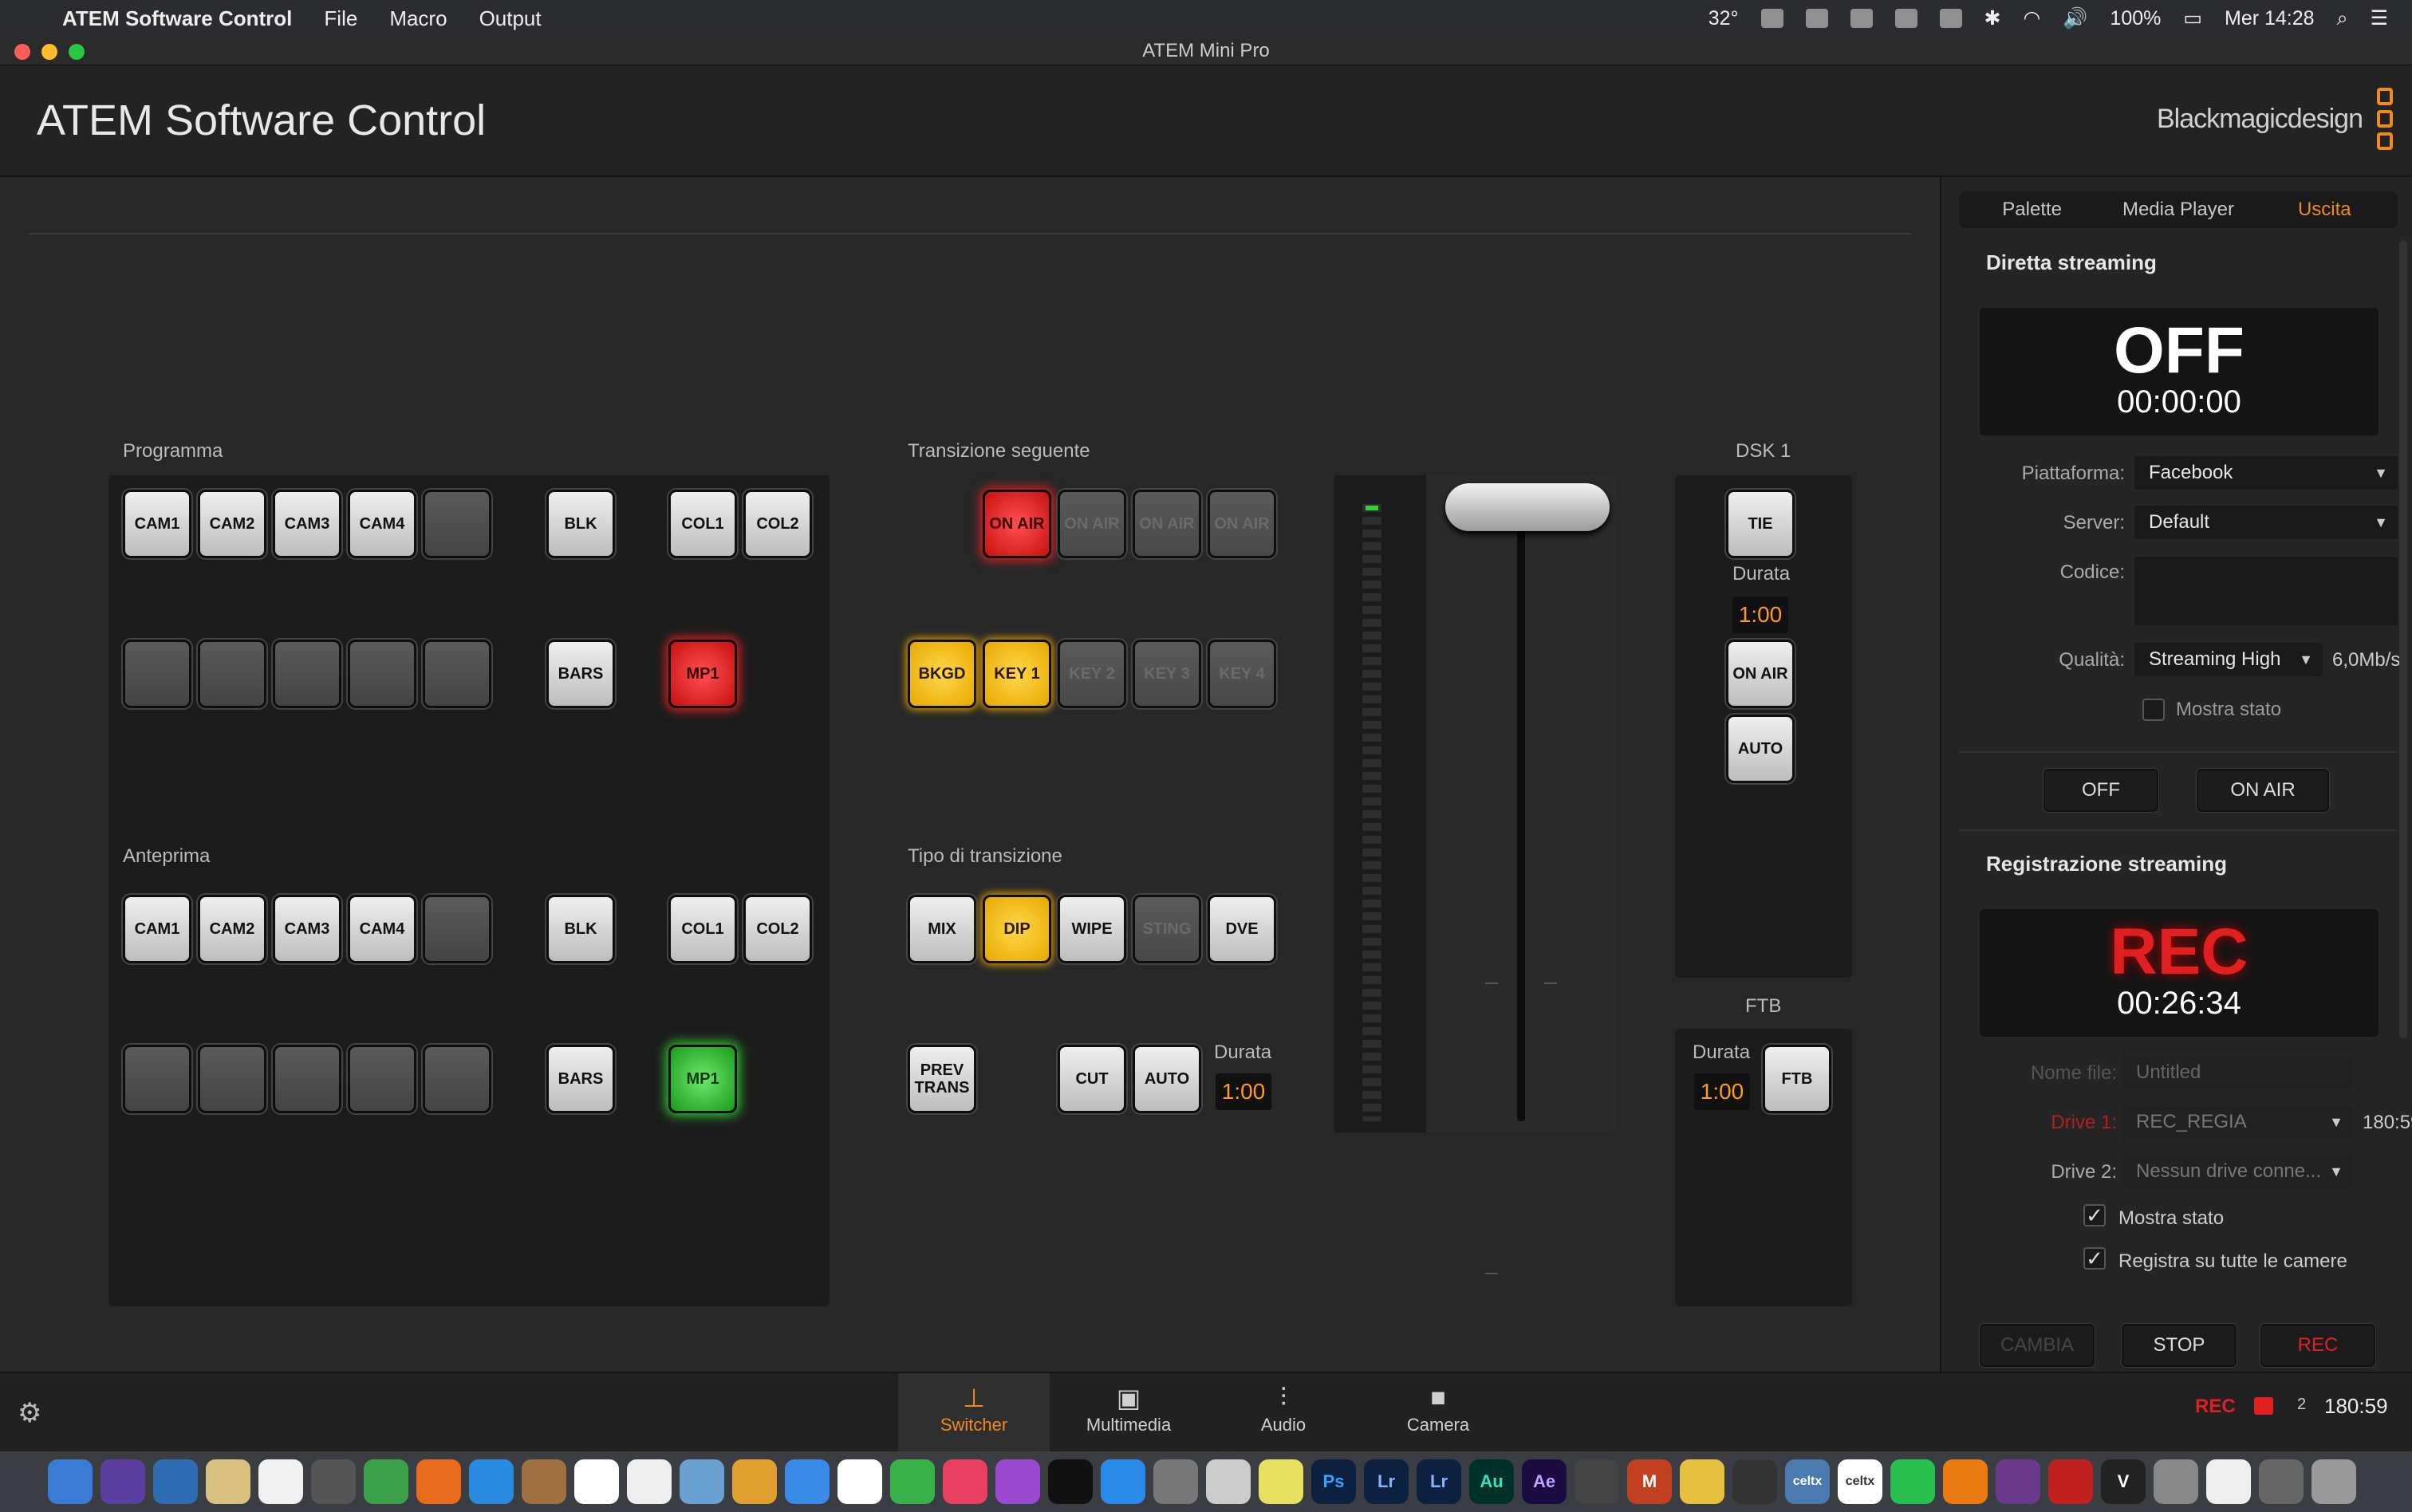 Image resolution: width=2412 pixels, height=1512 pixels. What do you see at coordinates (596, 1481) in the screenshot?
I see `calendar-icon` at bounding box center [596, 1481].